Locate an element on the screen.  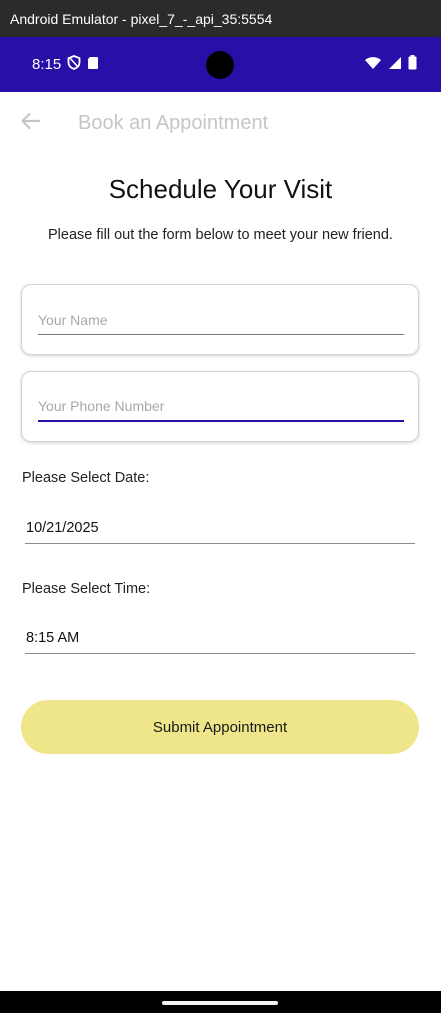
name-field-card is located at coordinates (220, 319).